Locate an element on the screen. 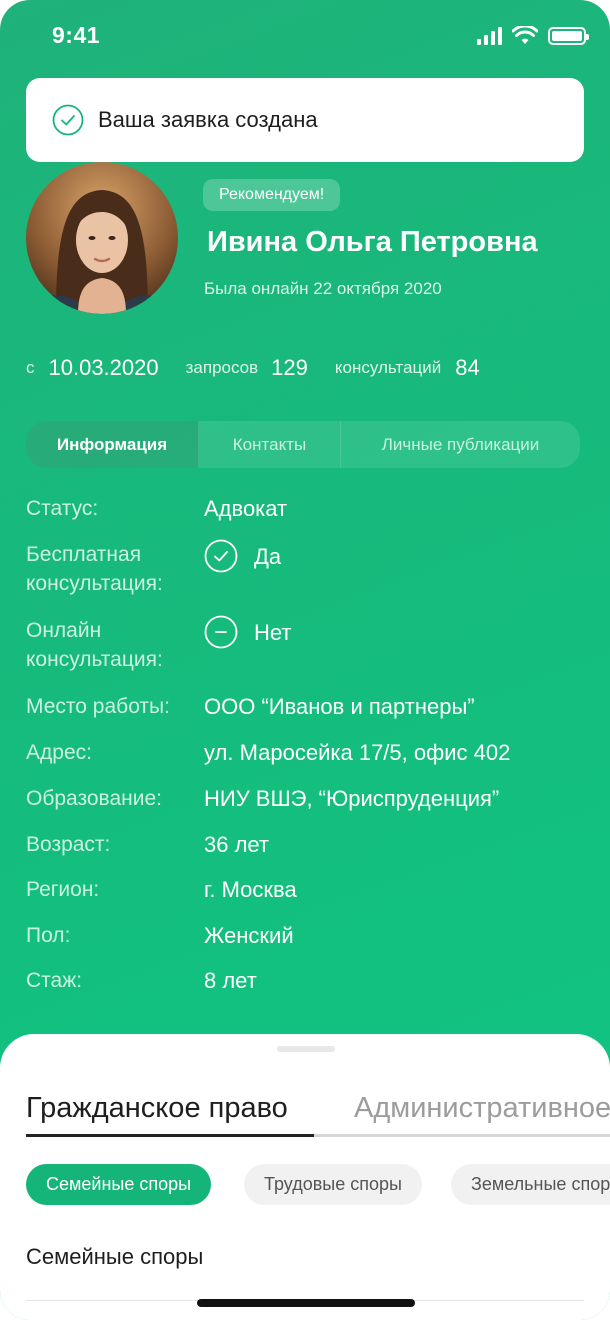 Image resolution: width=610 pixels, height=1320 pixels. home-indicator is located at coordinates (306, 1303).